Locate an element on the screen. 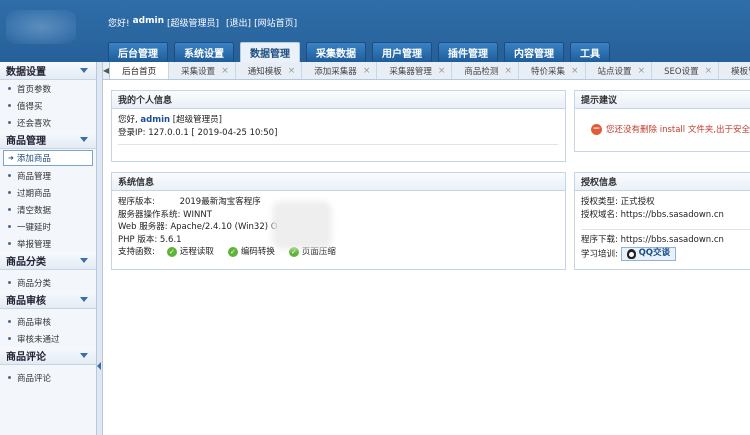 This screenshot has height=435, width=750. php-version-line: PHP 版本: 5.6.1 is located at coordinates (150, 239).